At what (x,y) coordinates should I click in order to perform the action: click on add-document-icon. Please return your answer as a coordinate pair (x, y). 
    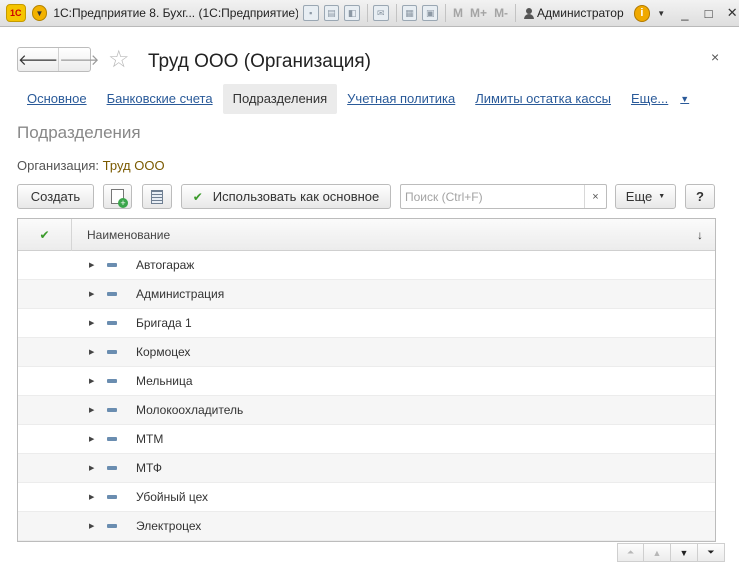
    Looking at the image, I should click on (119, 198).